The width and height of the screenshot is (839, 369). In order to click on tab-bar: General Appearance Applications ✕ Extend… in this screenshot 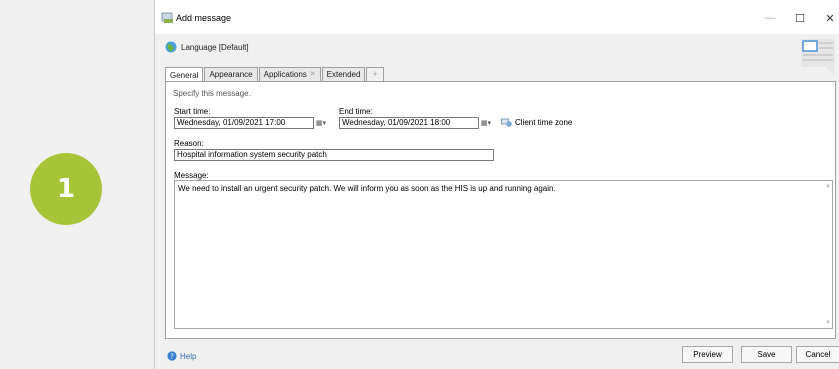, I will do `click(274, 74)`.